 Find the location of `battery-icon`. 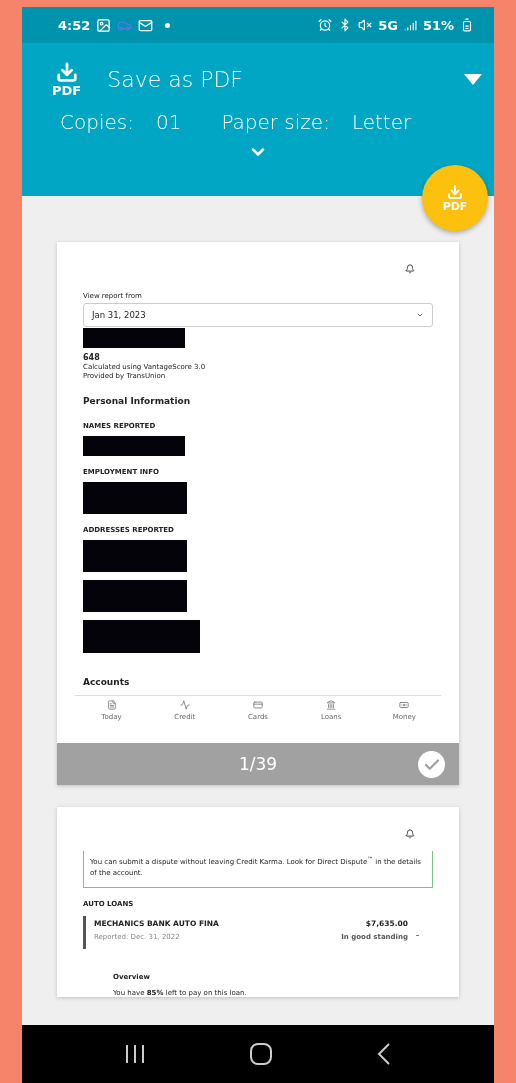

battery-icon is located at coordinates (467, 25).